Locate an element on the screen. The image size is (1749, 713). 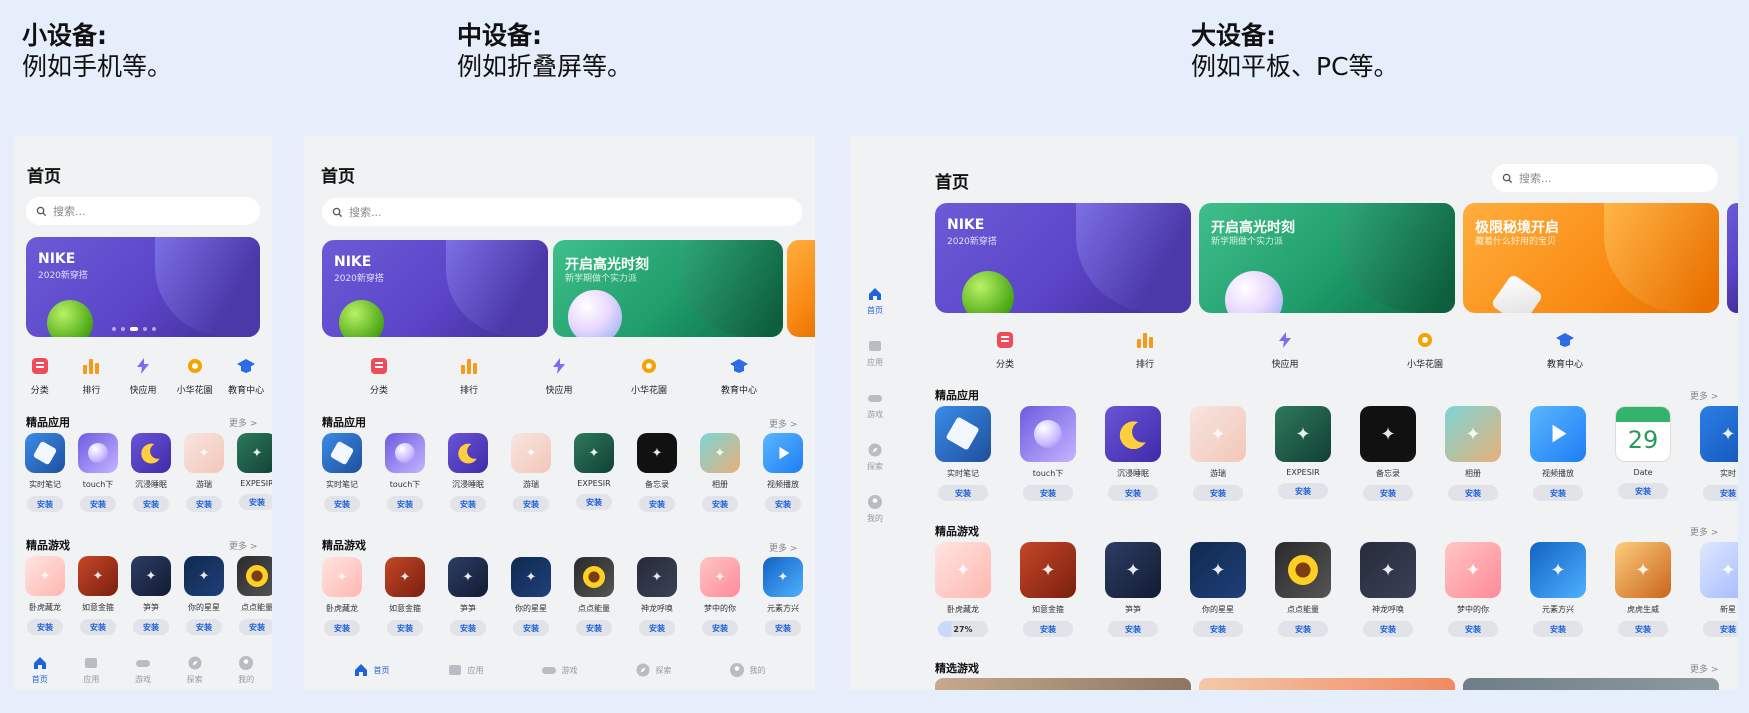
game-item: ✦ 神龙呼唤 安装 is located at coordinates (657, 596).